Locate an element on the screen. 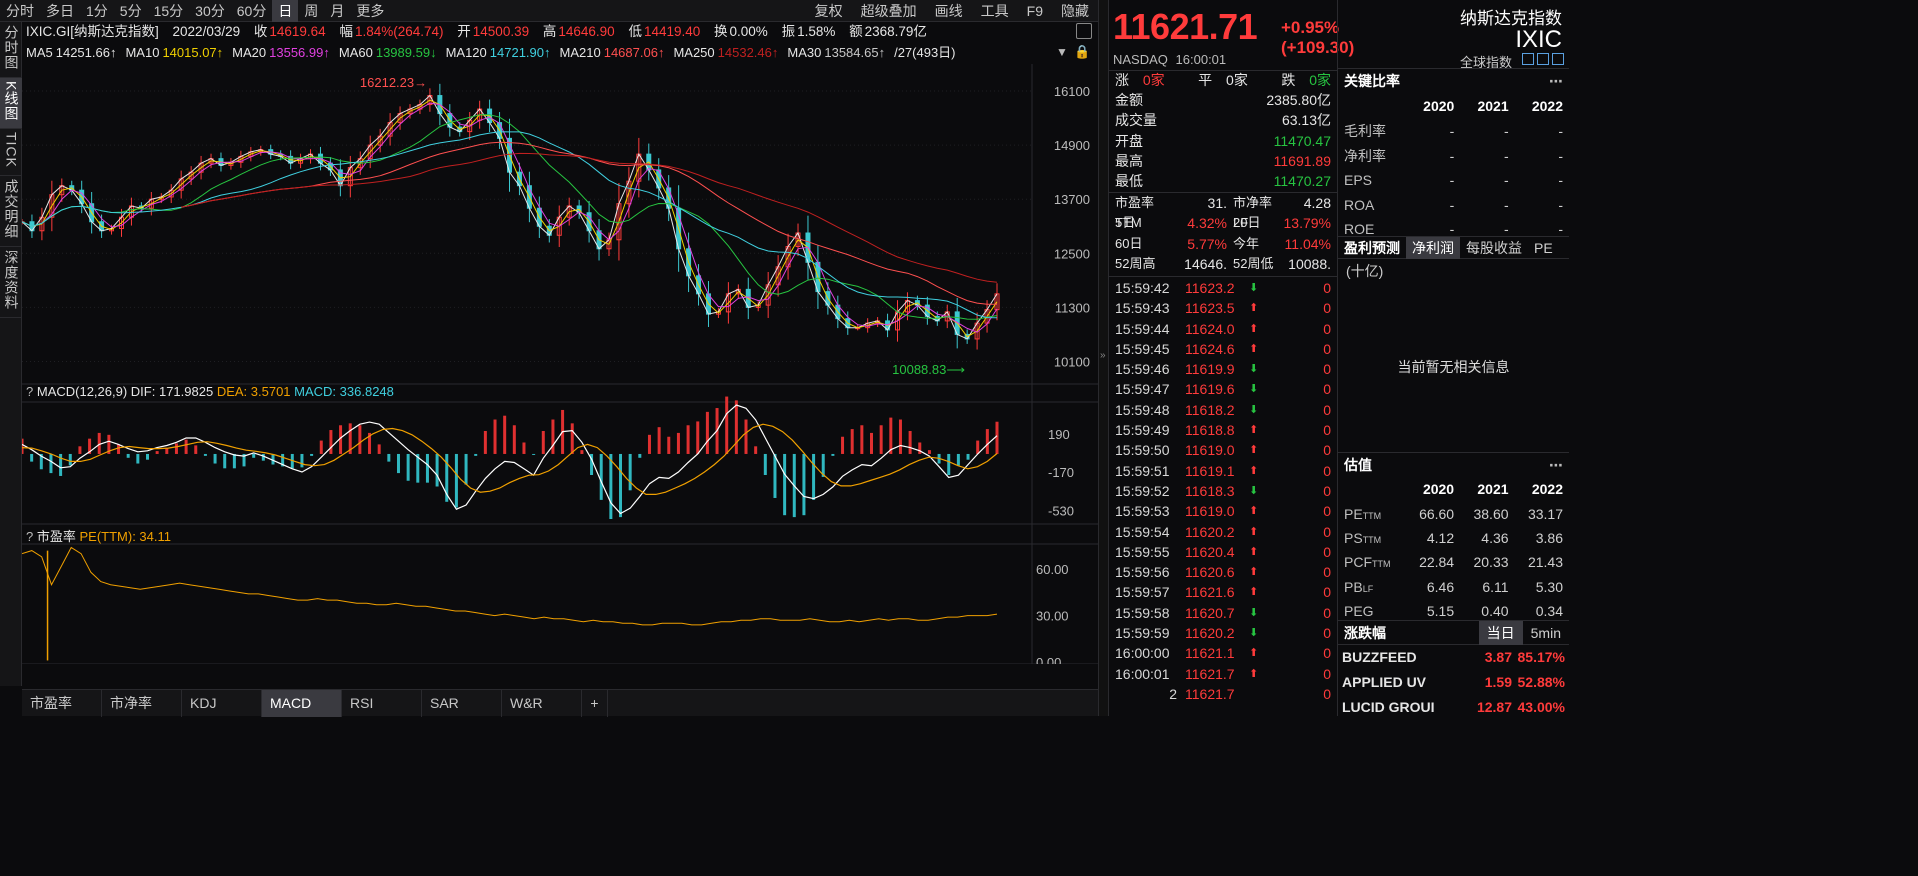 This screenshot has height=876, width=1918. left-nav-item: TICK is located at coordinates (11, 153).